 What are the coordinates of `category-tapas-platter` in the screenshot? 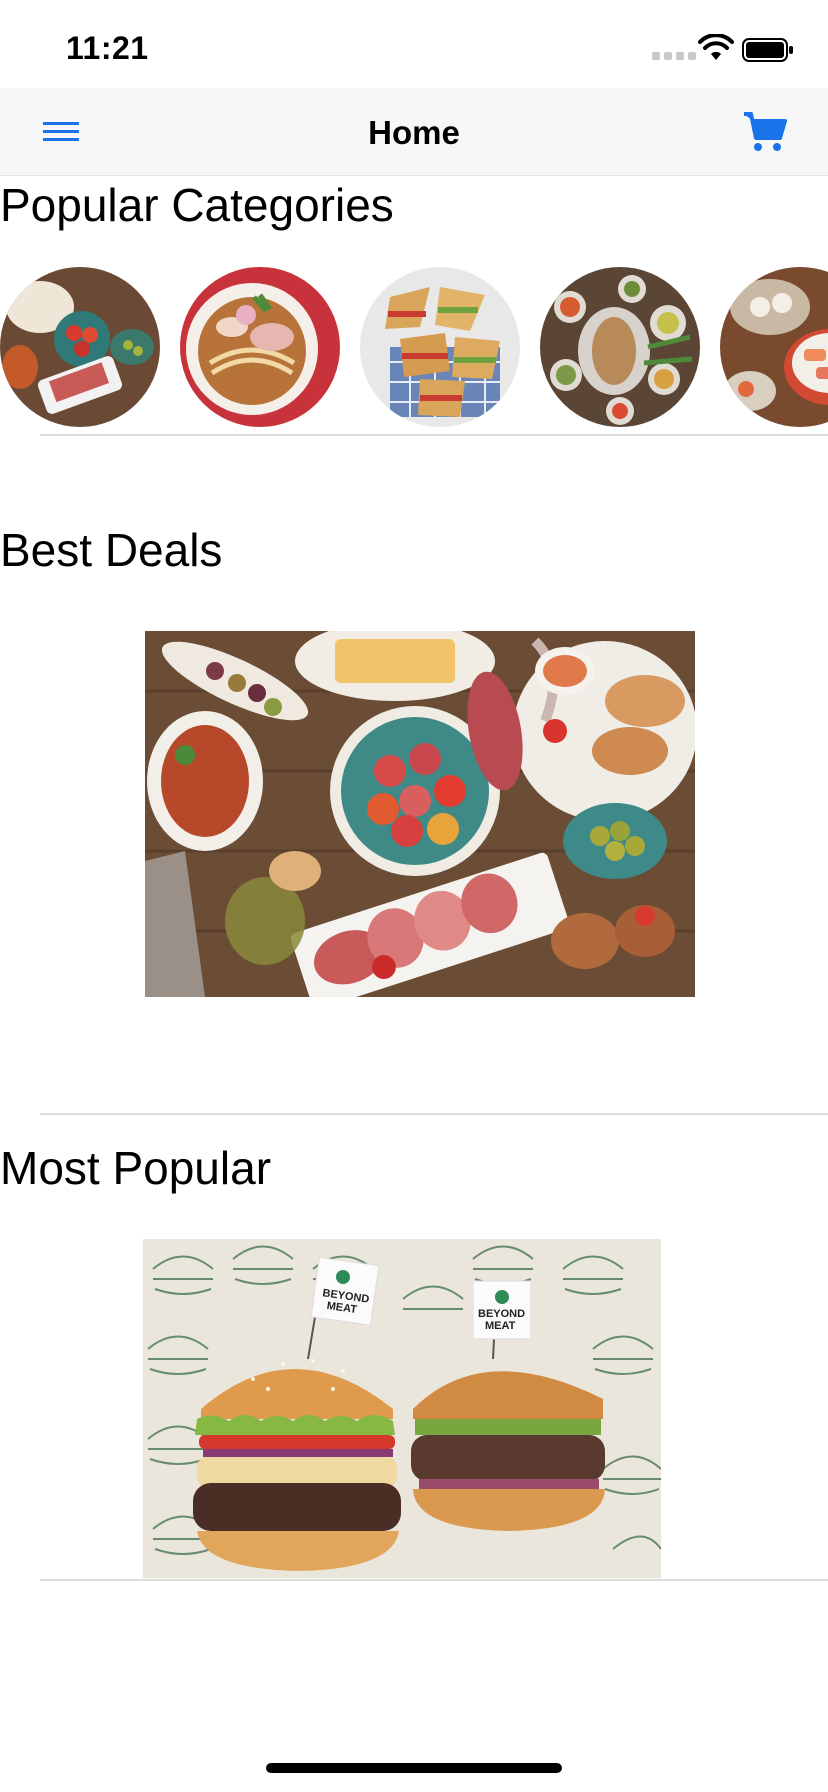 It's located at (80, 347).